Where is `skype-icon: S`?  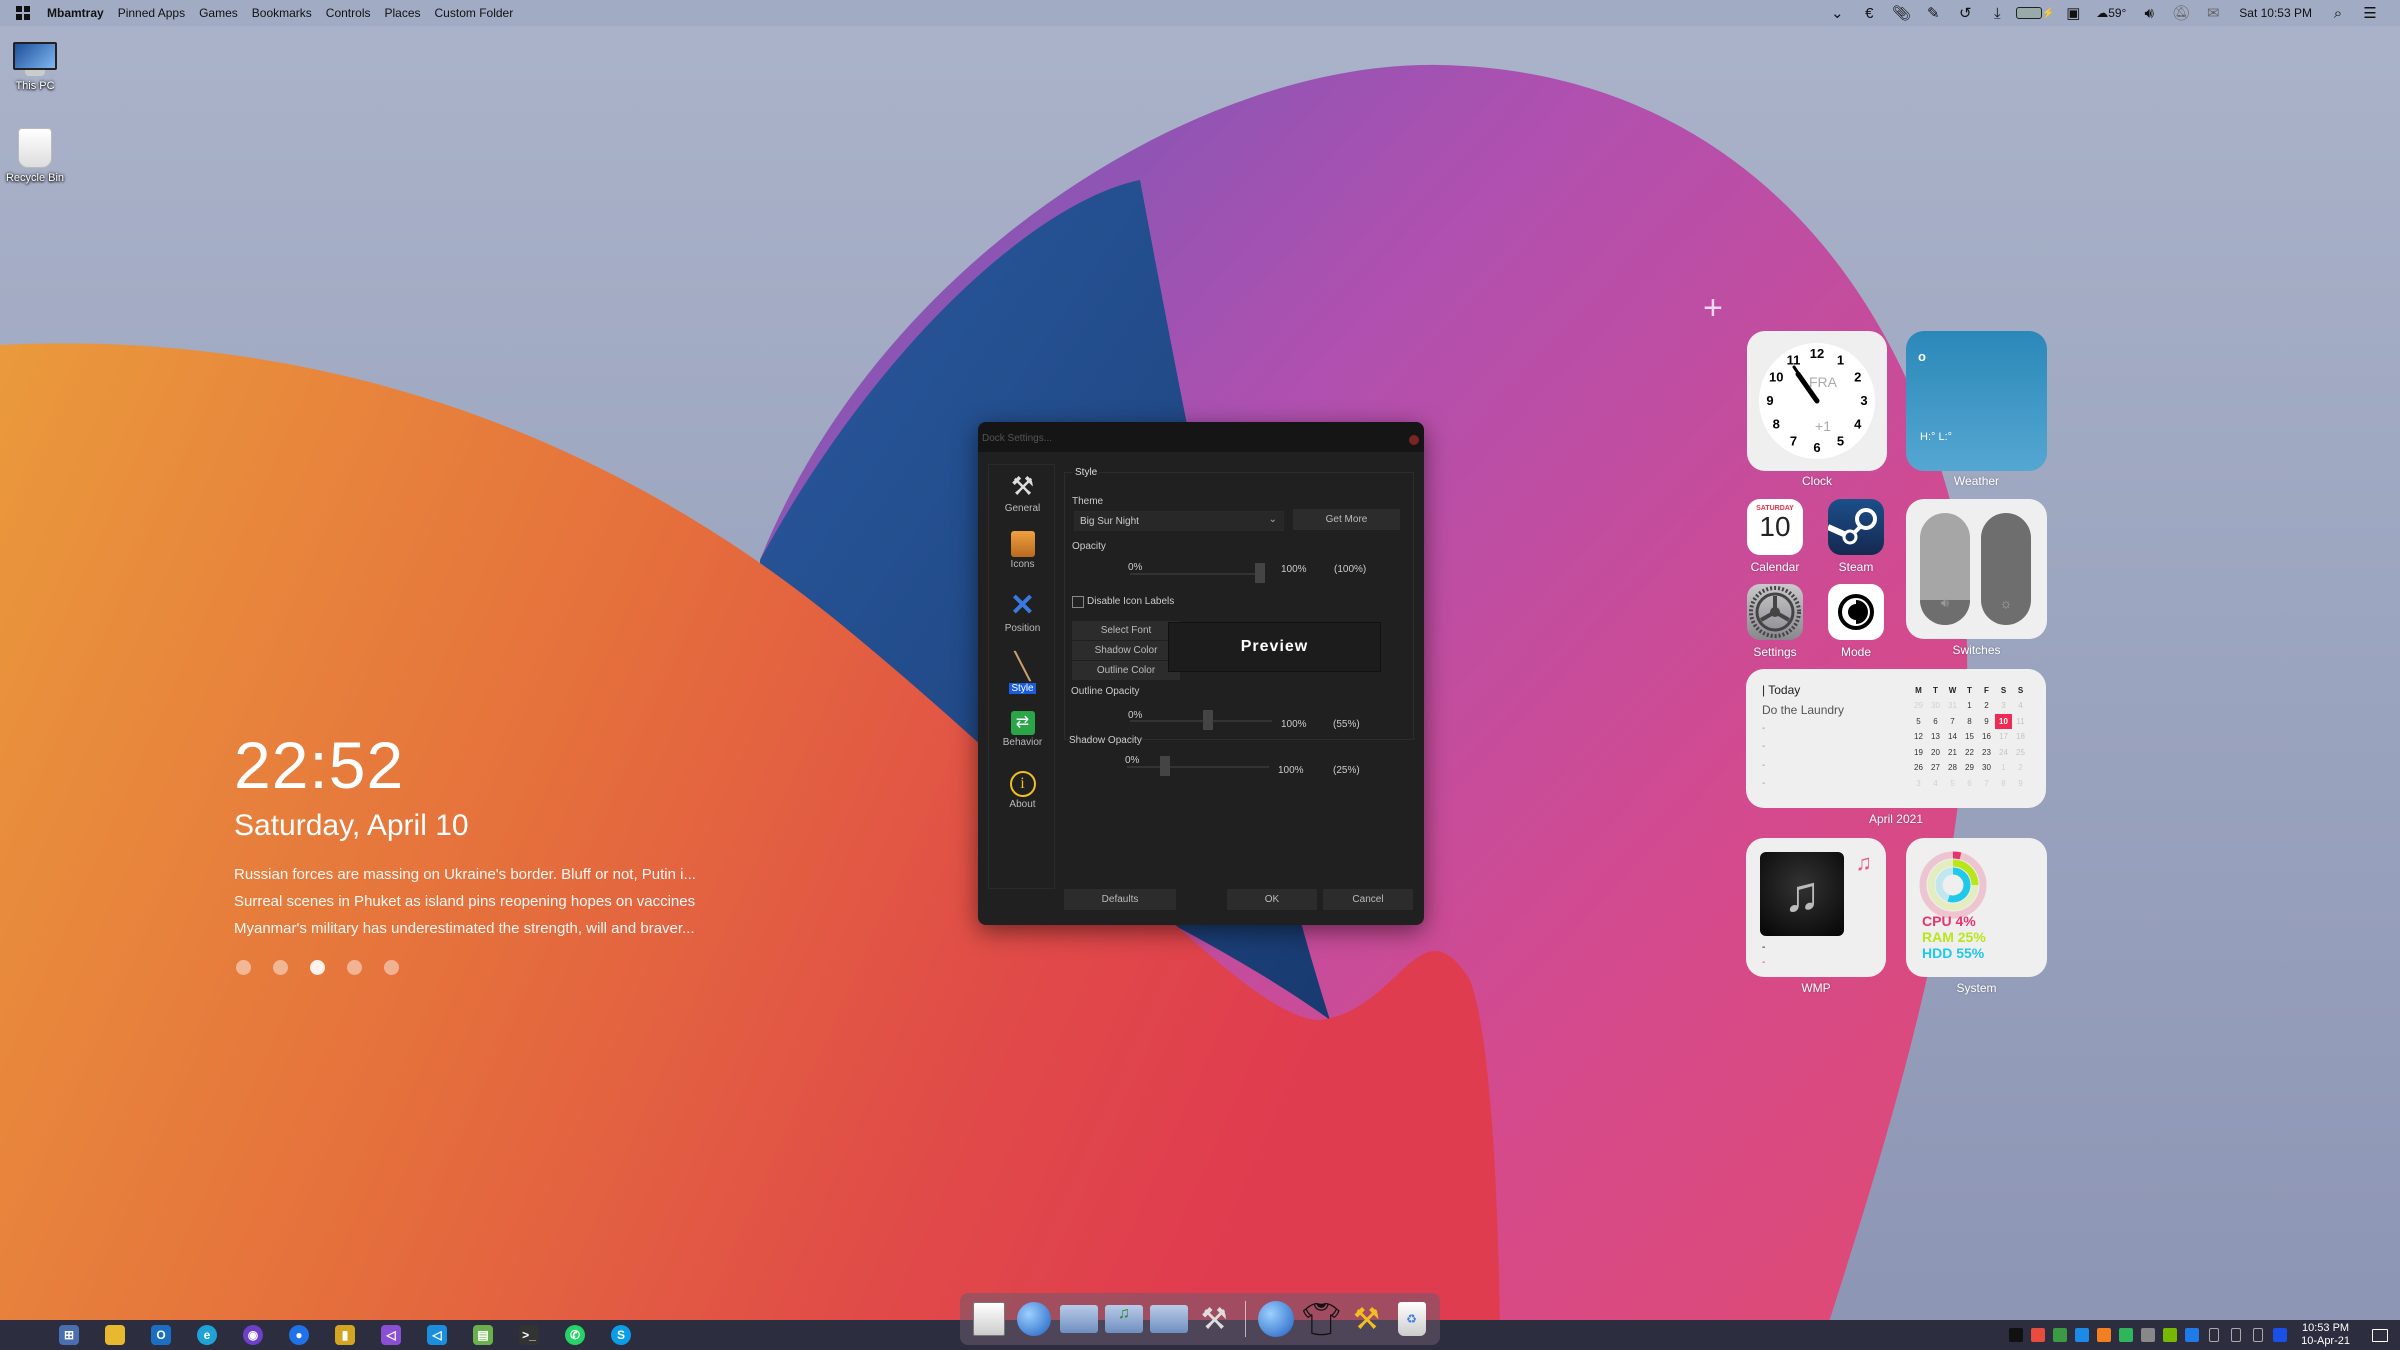 skype-icon: S is located at coordinates (621, 1335).